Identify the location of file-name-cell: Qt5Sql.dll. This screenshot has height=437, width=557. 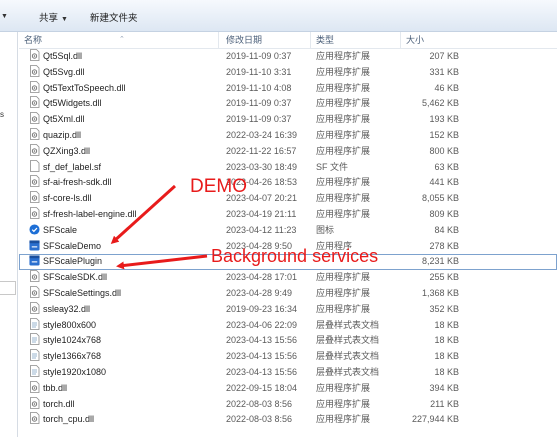
(124, 57).